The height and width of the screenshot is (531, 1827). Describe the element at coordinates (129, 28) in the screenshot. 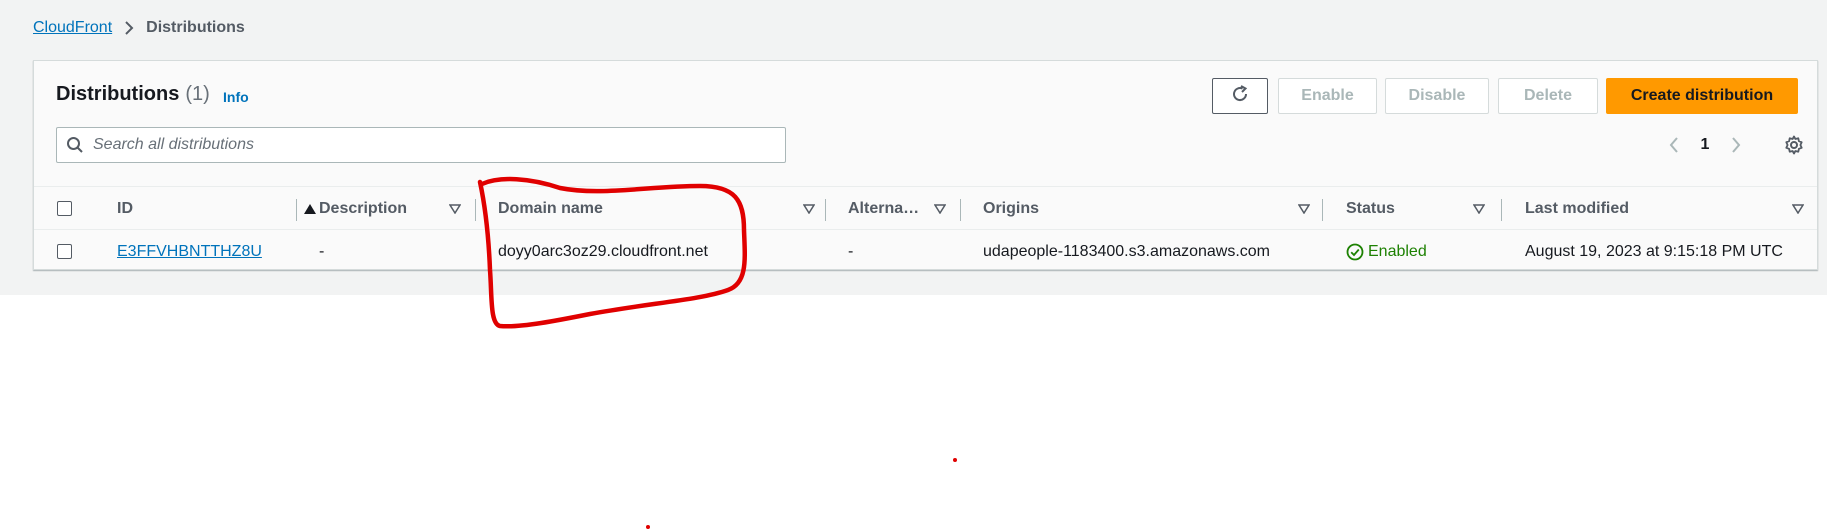

I see `chevron-right-icon` at that location.